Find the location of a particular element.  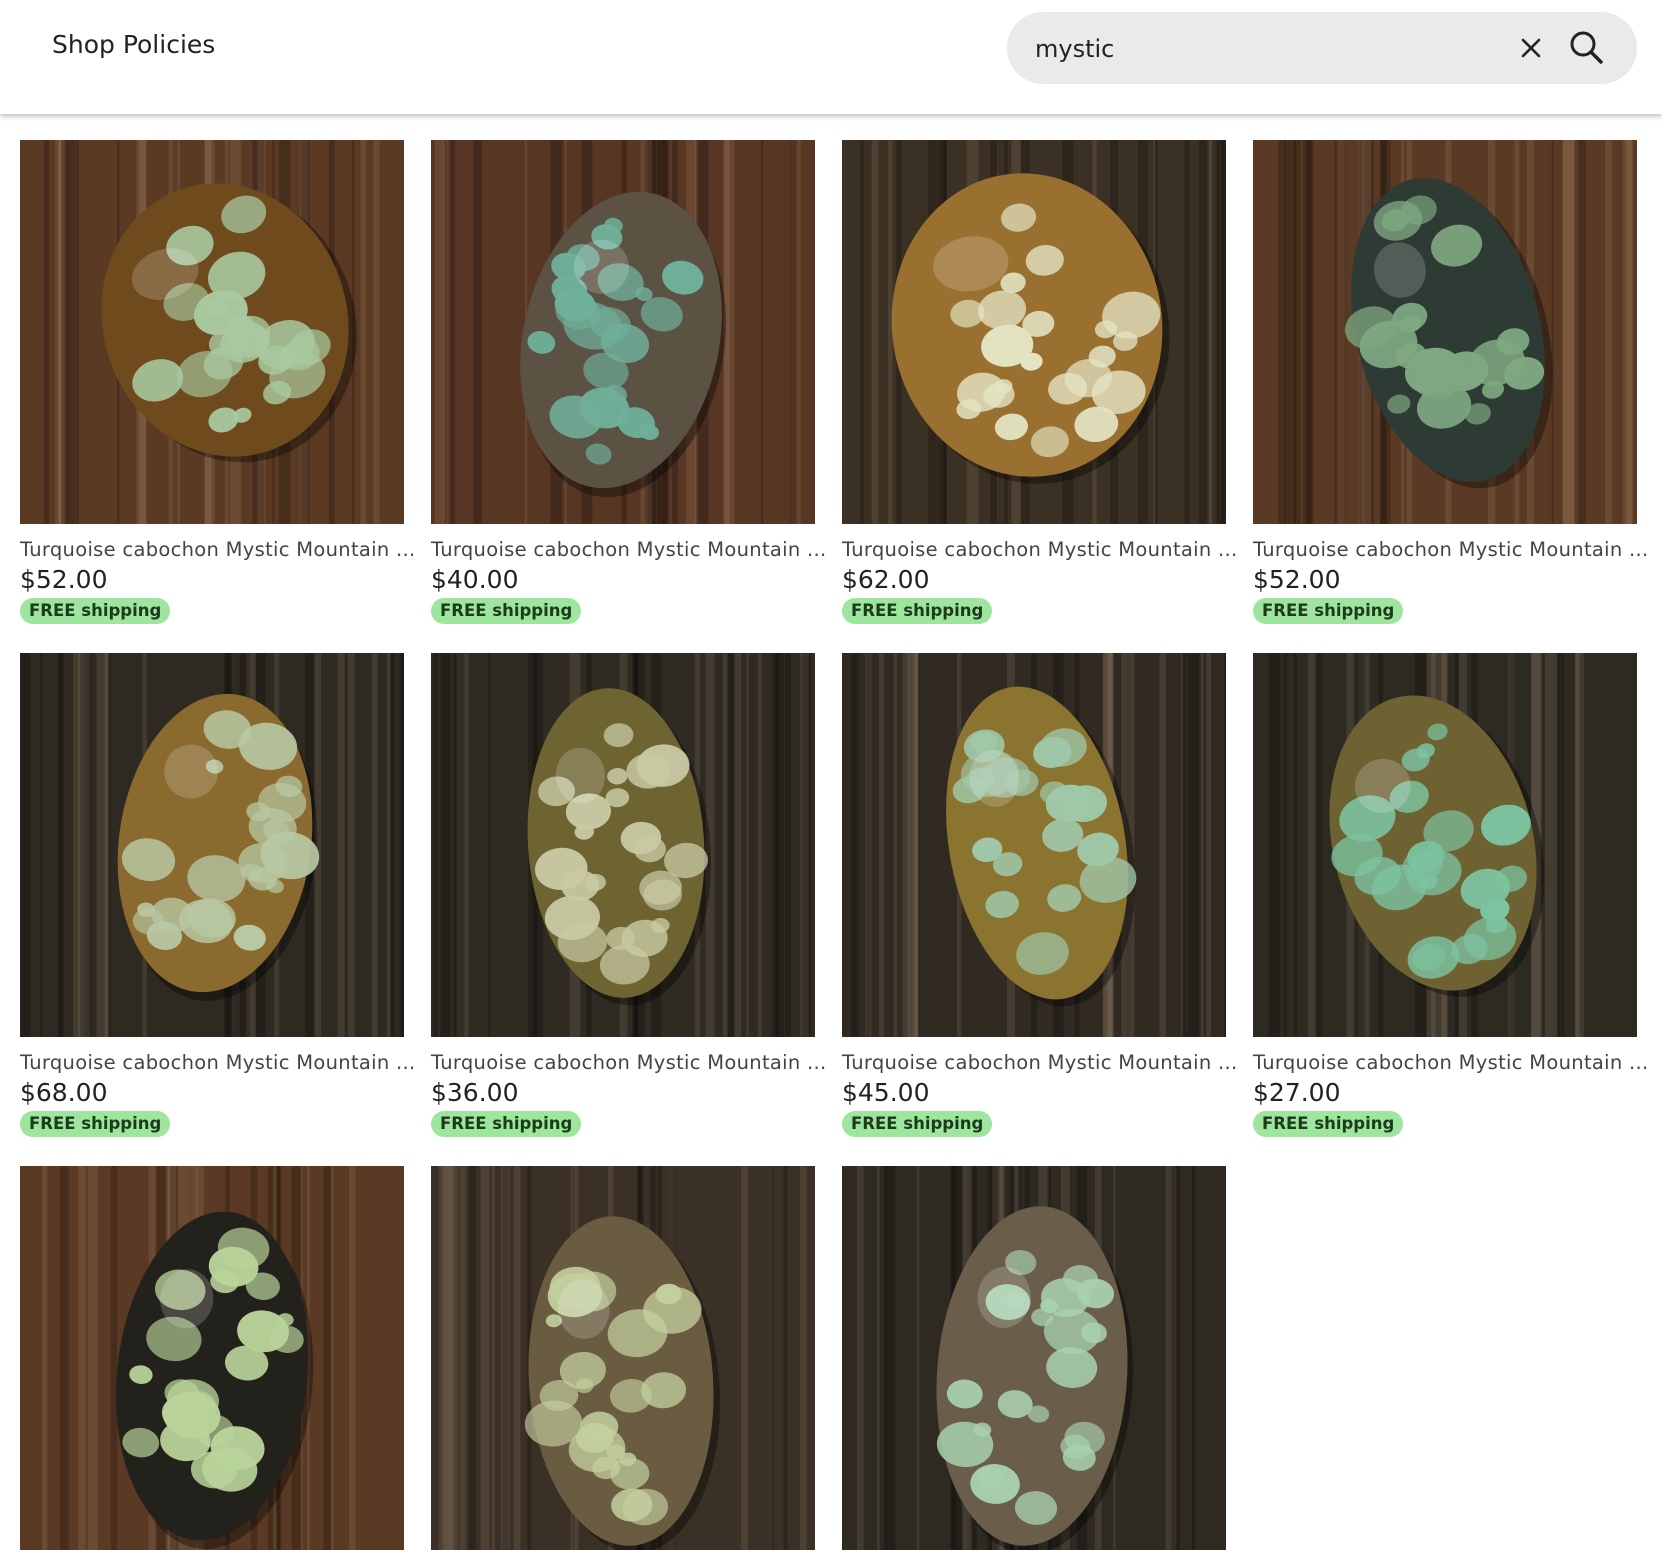

listing-price: $27.00 is located at coordinates (1297, 1092).